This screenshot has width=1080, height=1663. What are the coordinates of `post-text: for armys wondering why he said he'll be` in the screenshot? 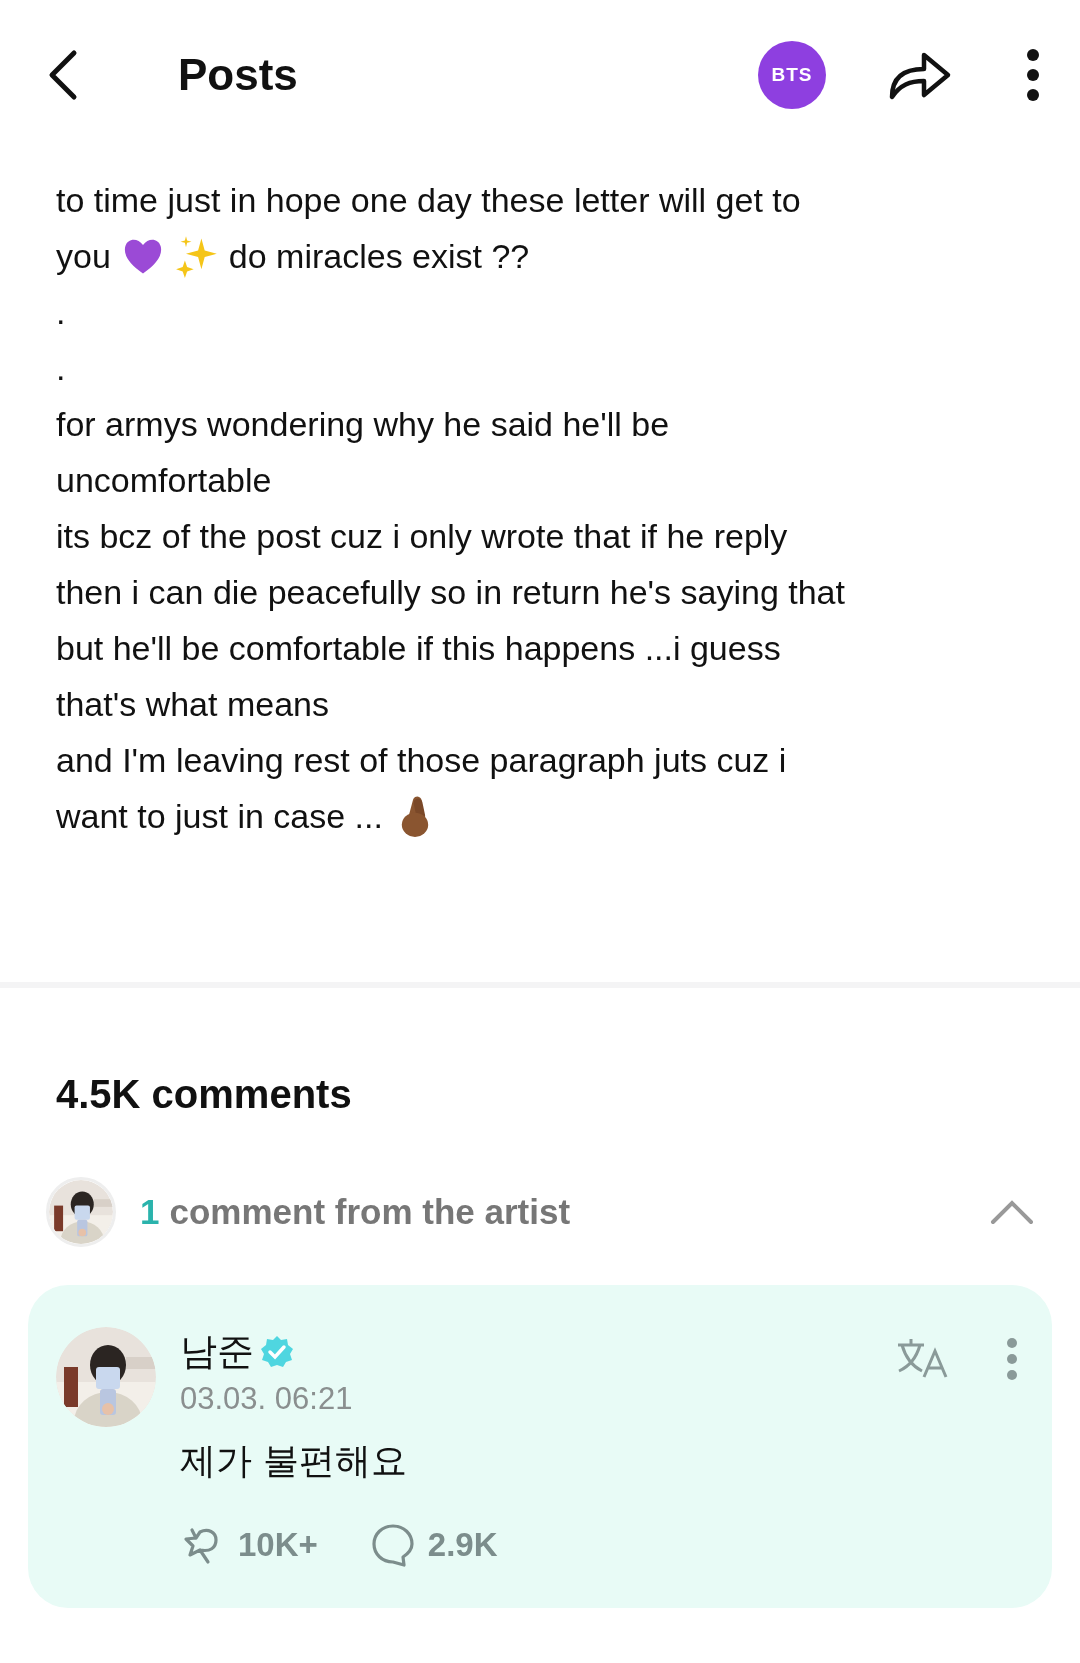 It's located at (363, 424).